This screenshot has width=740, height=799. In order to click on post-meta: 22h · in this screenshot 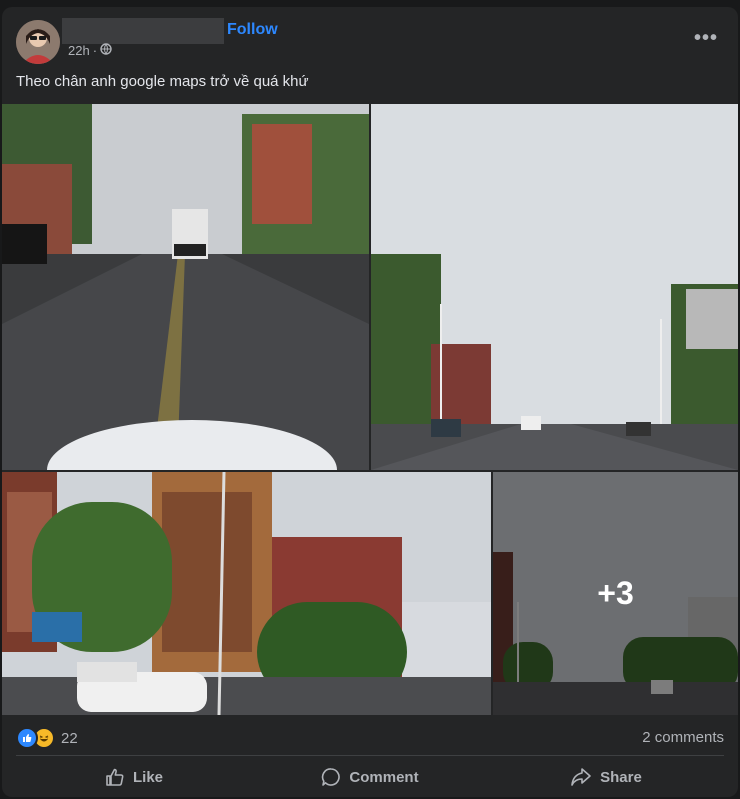, I will do `click(90, 50)`.